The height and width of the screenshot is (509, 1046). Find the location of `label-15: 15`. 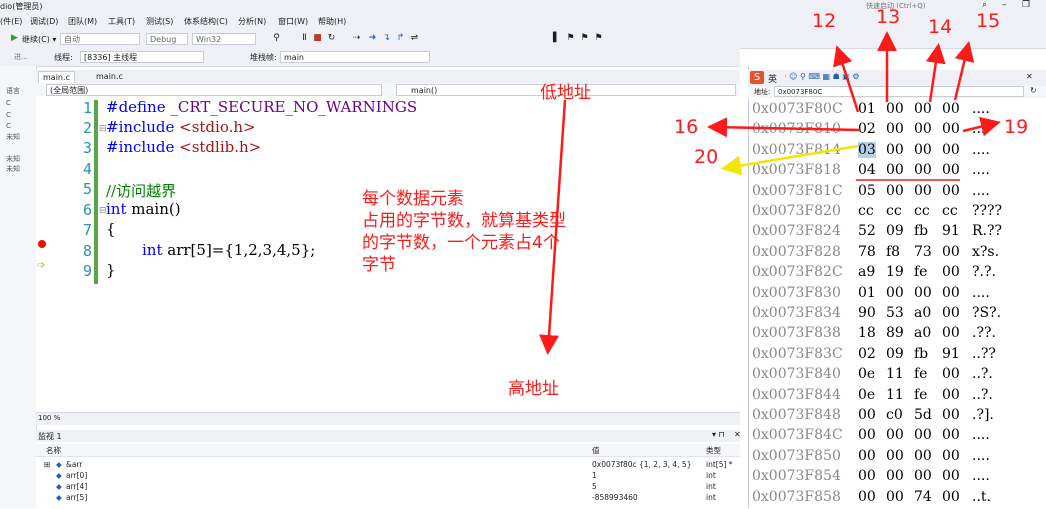

label-15: 15 is located at coordinates (988, 21).